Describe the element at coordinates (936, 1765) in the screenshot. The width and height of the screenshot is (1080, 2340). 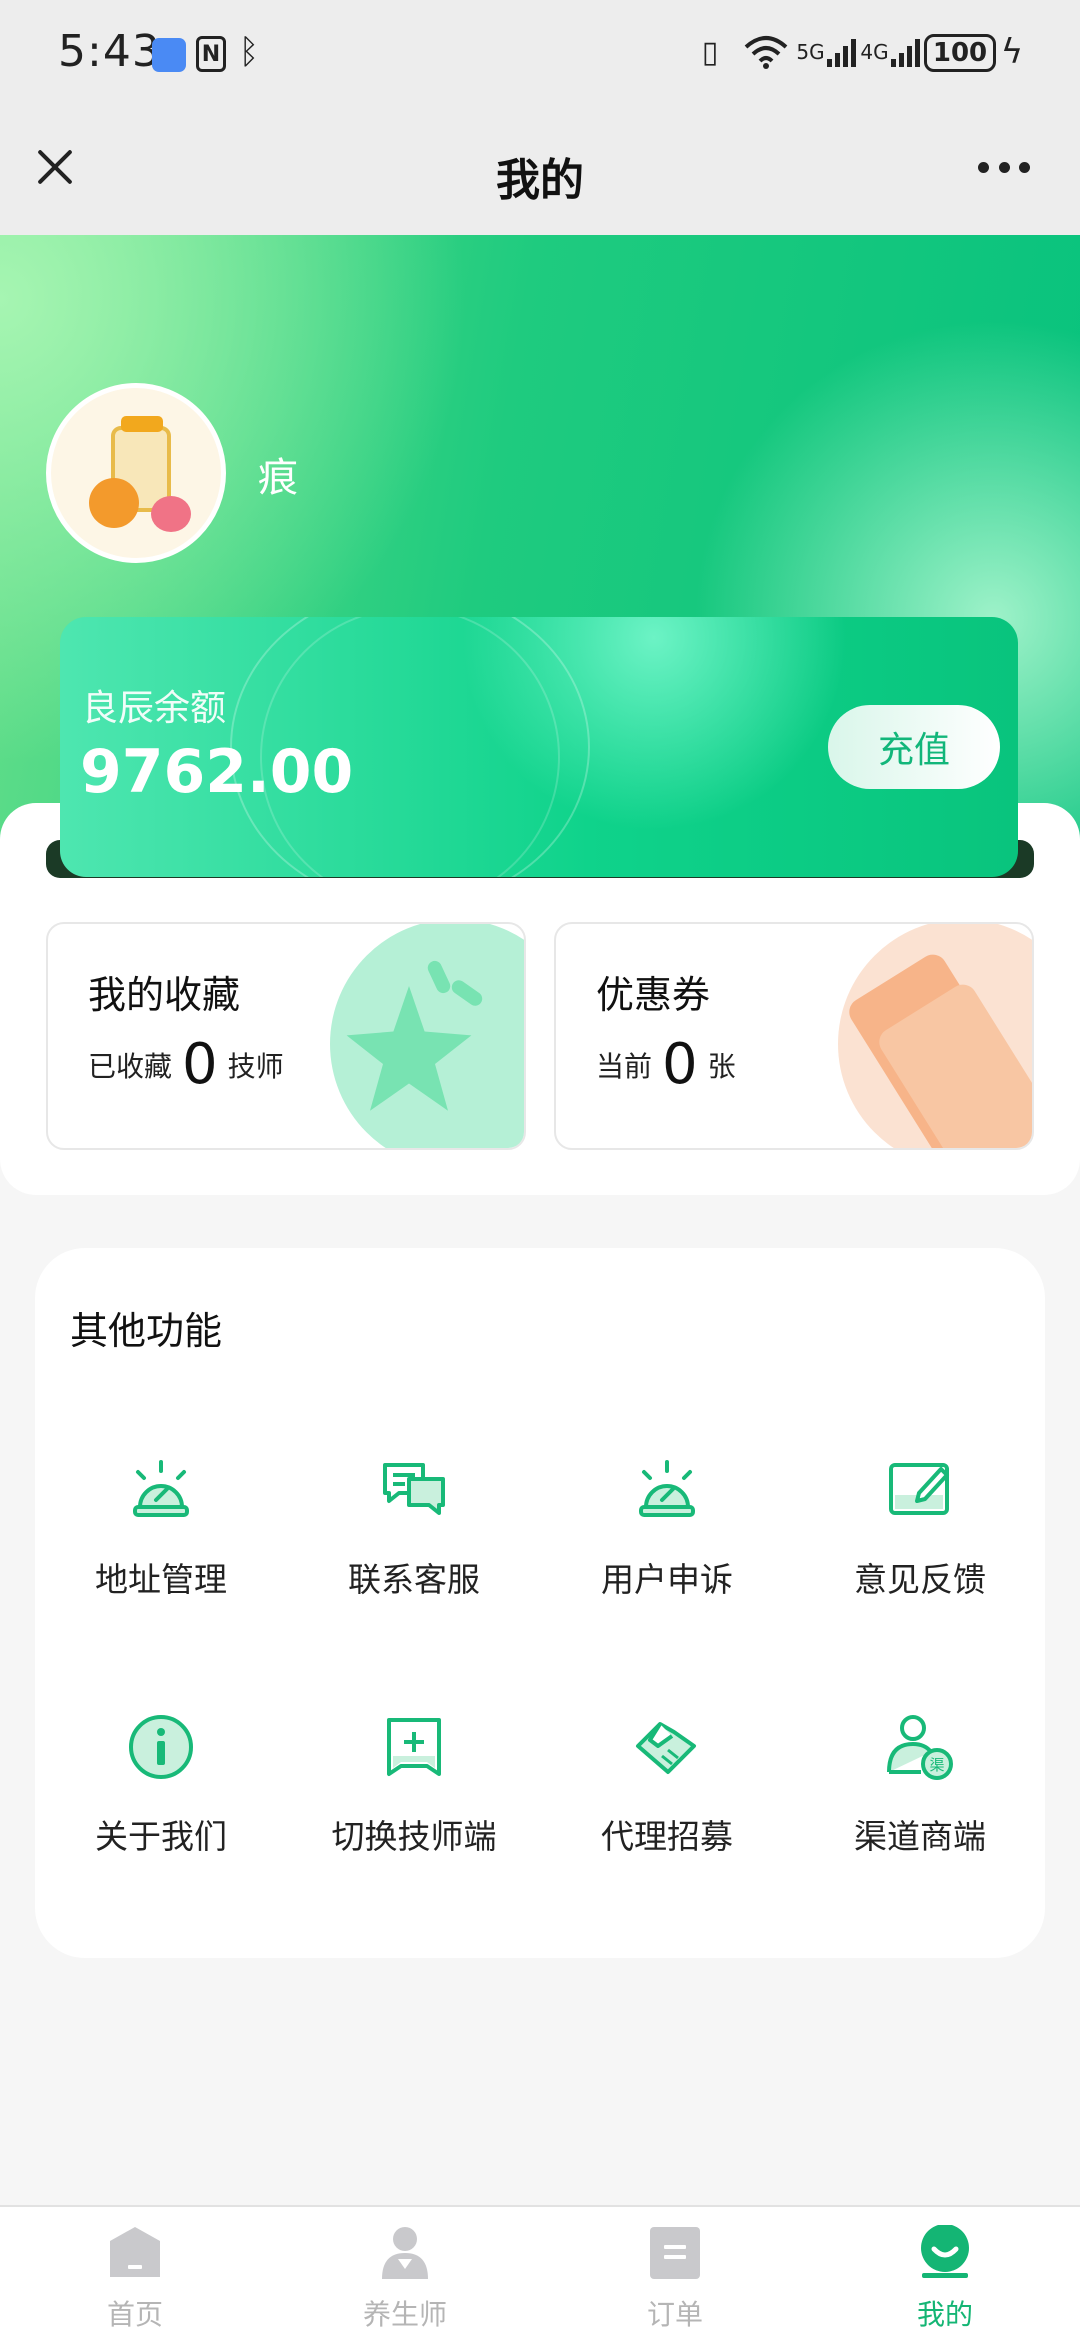
I see `svg-text: 渠` at that location.